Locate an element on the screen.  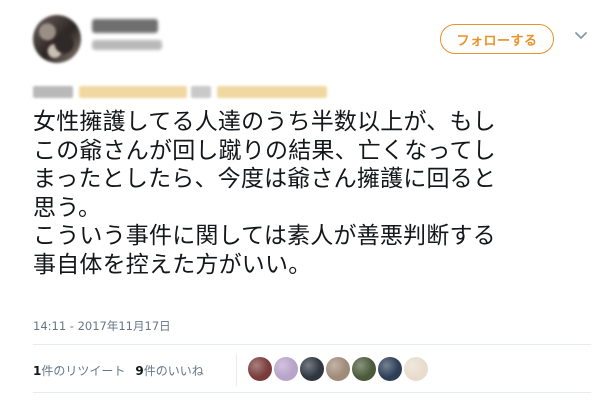
like-label: 件のいいね is located at coordinates (173, 371).